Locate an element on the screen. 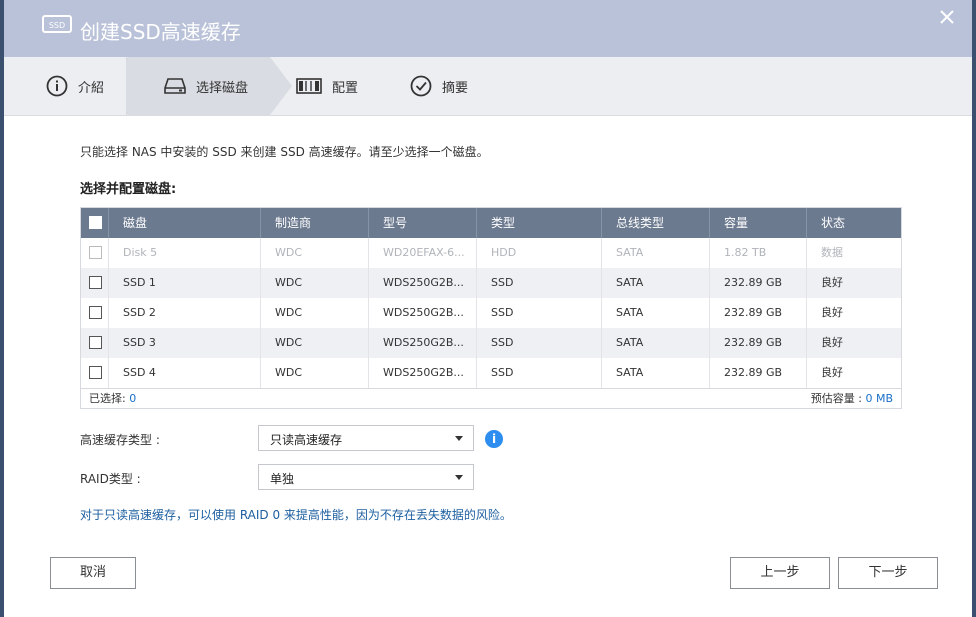 Image resolution: width=976 pixels, height=617 pixels. column-header-capacity: 容量 is located at coordinates (758, 223).